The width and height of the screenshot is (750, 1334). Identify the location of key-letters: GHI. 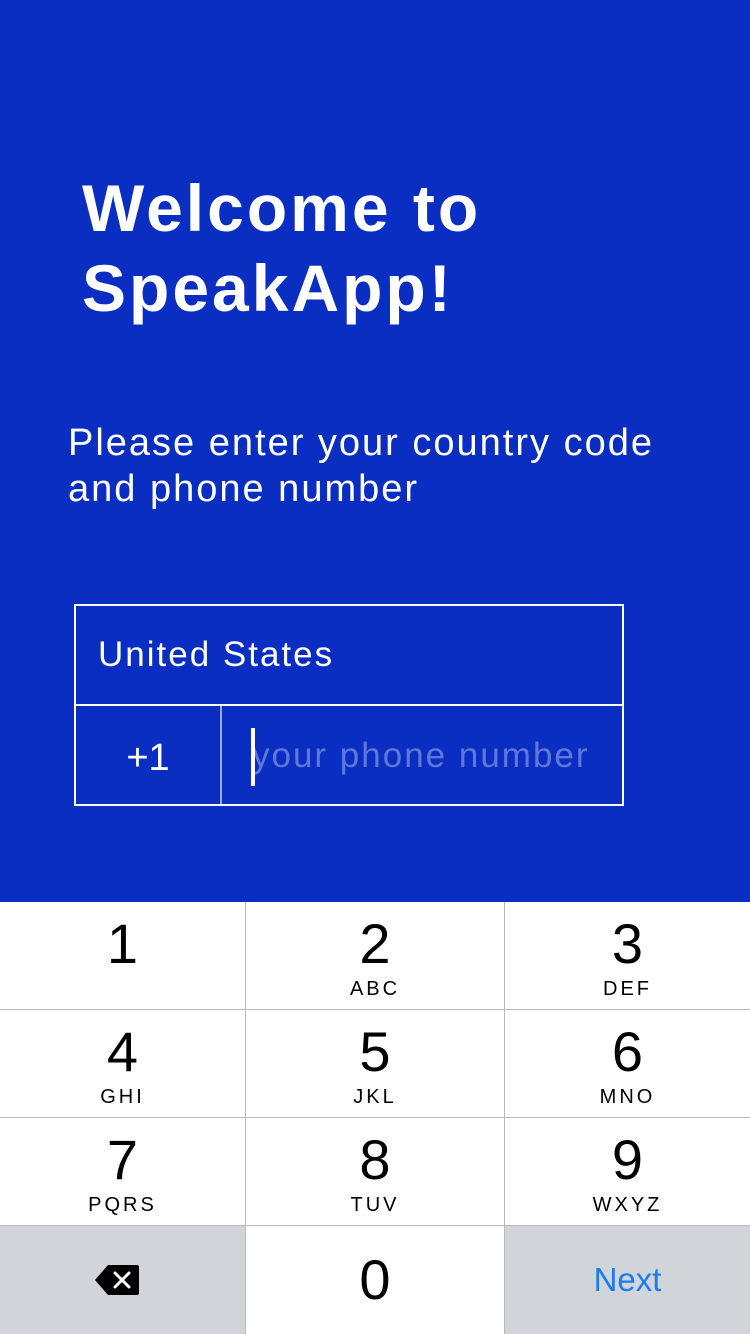
(122, 1097).